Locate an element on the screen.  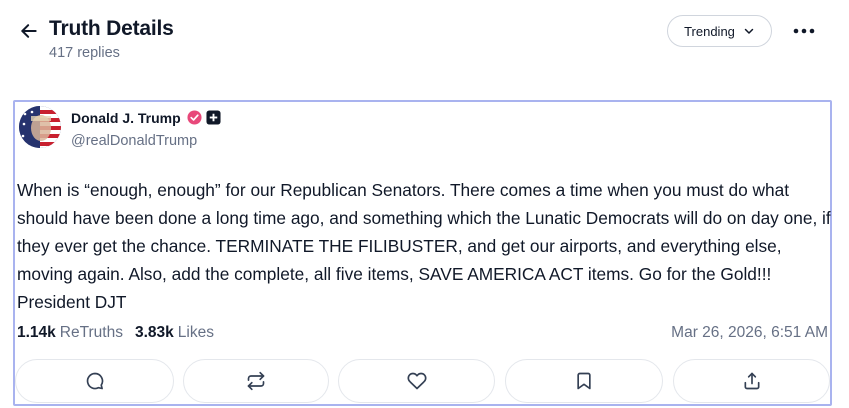
sort-label: Trending is located at coordinates (709, 31).